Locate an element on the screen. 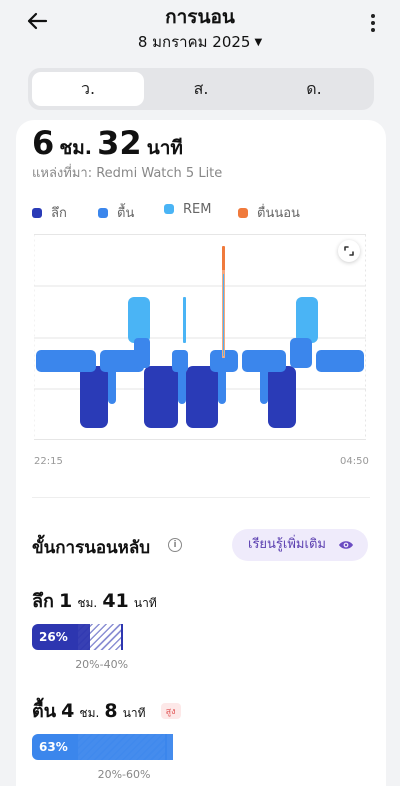  legend-label-light: ตื้น is located at coordinates (126, 213).